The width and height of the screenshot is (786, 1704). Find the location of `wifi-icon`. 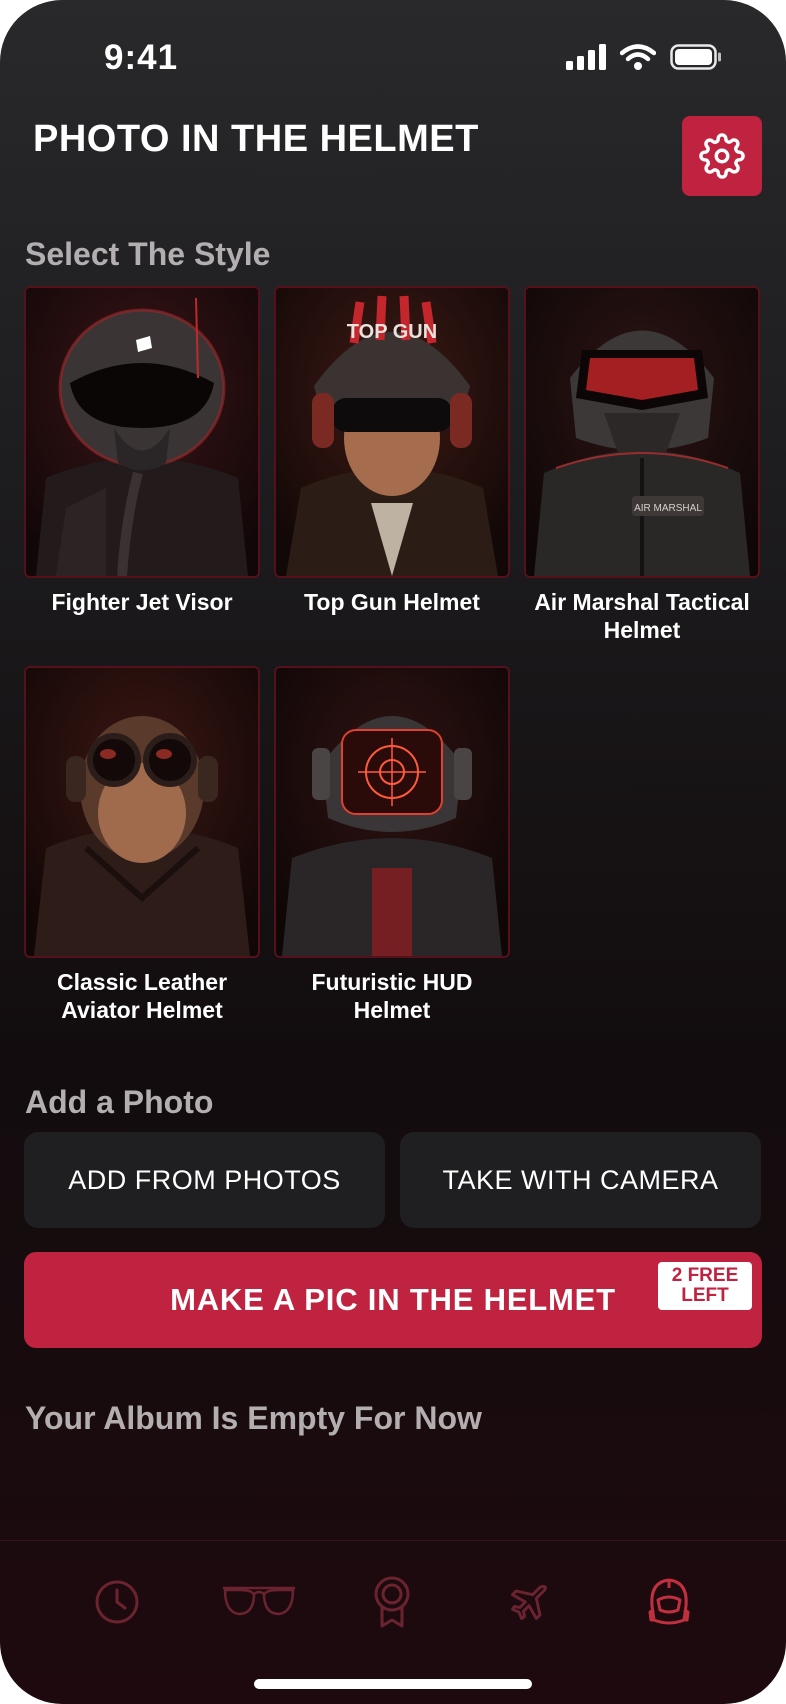

wifi-icon is located at coordinates (638, 57).